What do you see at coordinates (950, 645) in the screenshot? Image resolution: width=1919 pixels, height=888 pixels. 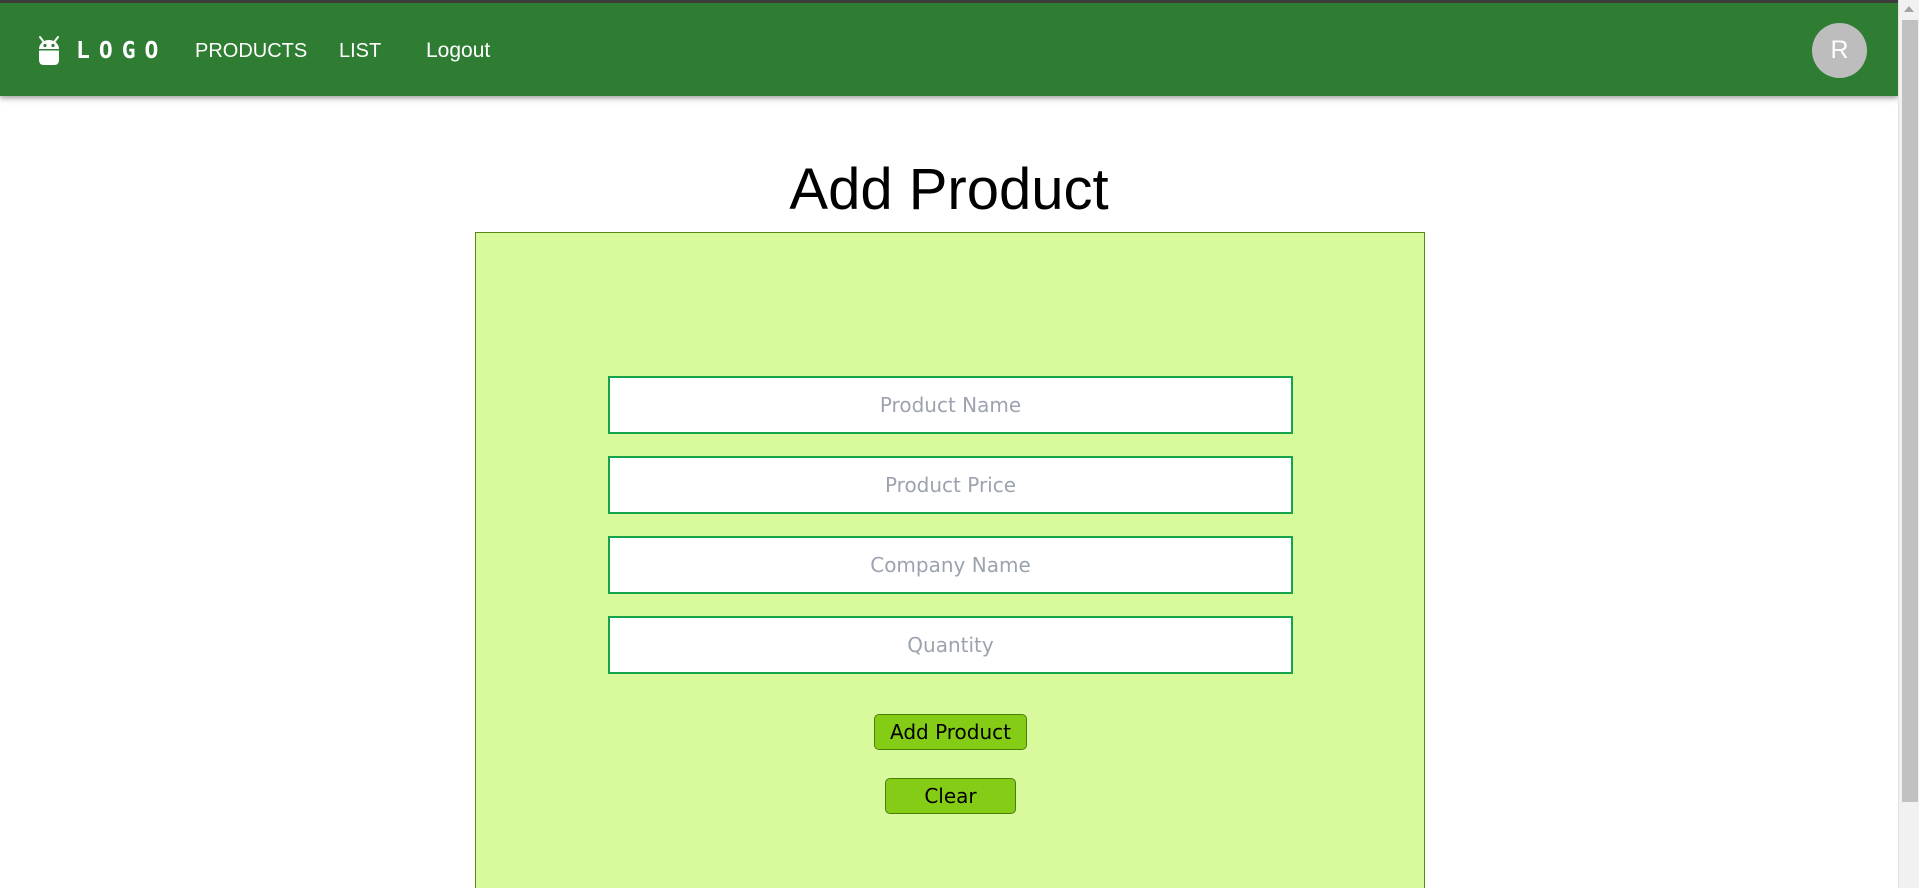 I see `quantity-input` at bounding box center [950, 645].